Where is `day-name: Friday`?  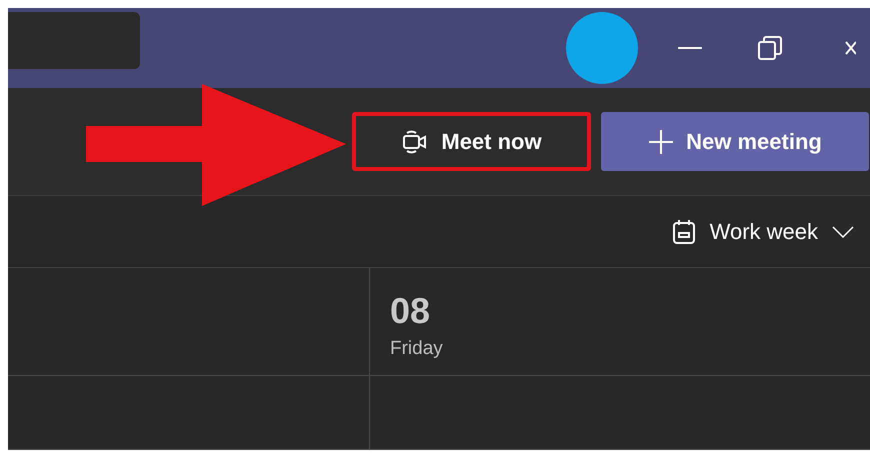
day-name: Friday is located at coordinates (416, 349).